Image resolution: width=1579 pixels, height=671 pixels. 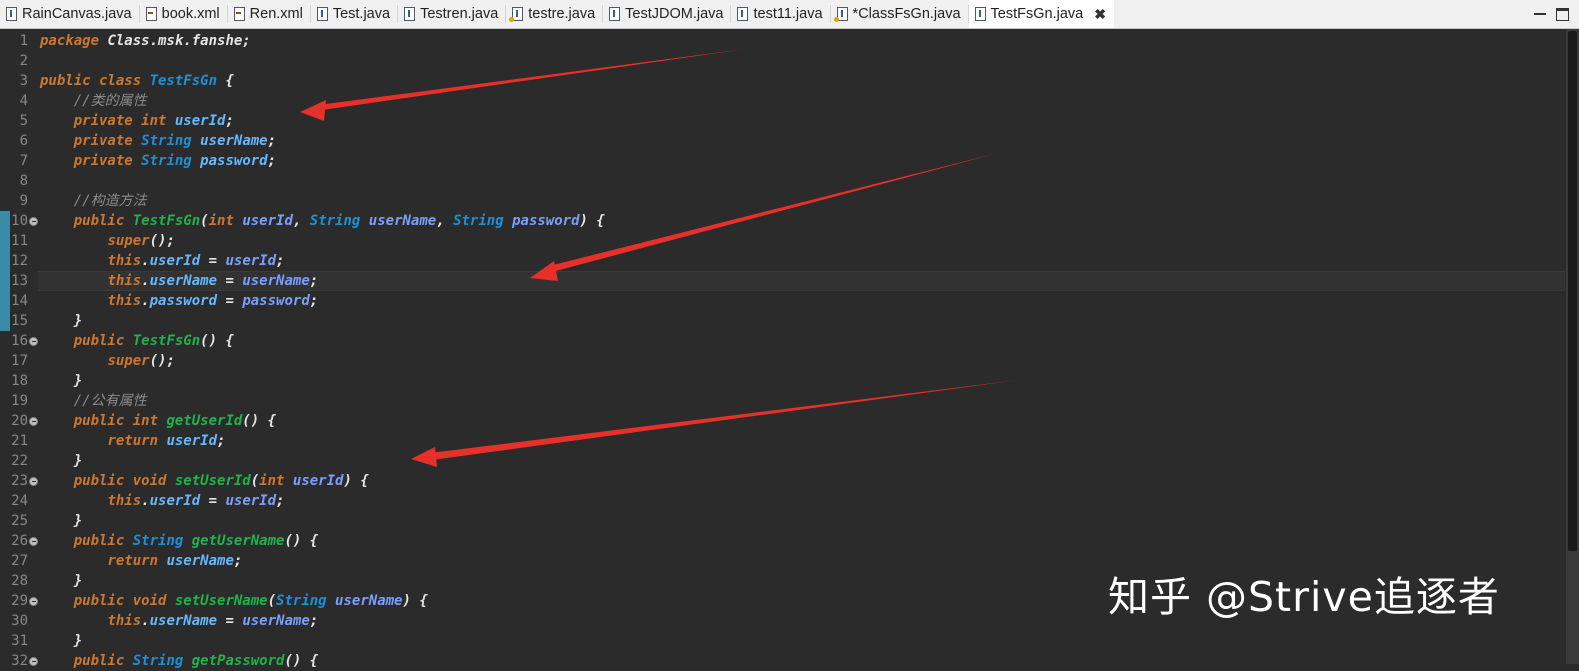 I want to click on tab-ren-xml: Ren.xml, so click(x=269, y=14).